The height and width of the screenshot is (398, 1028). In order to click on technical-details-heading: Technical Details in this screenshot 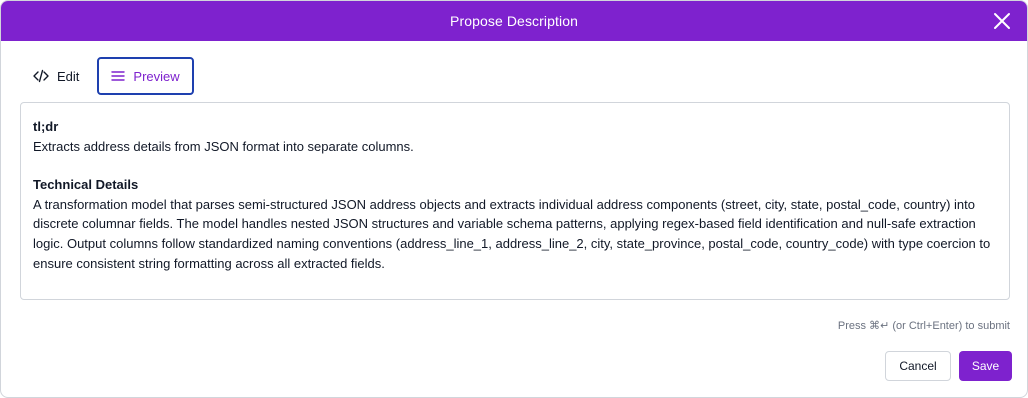, I will do `click(86, 185)`.